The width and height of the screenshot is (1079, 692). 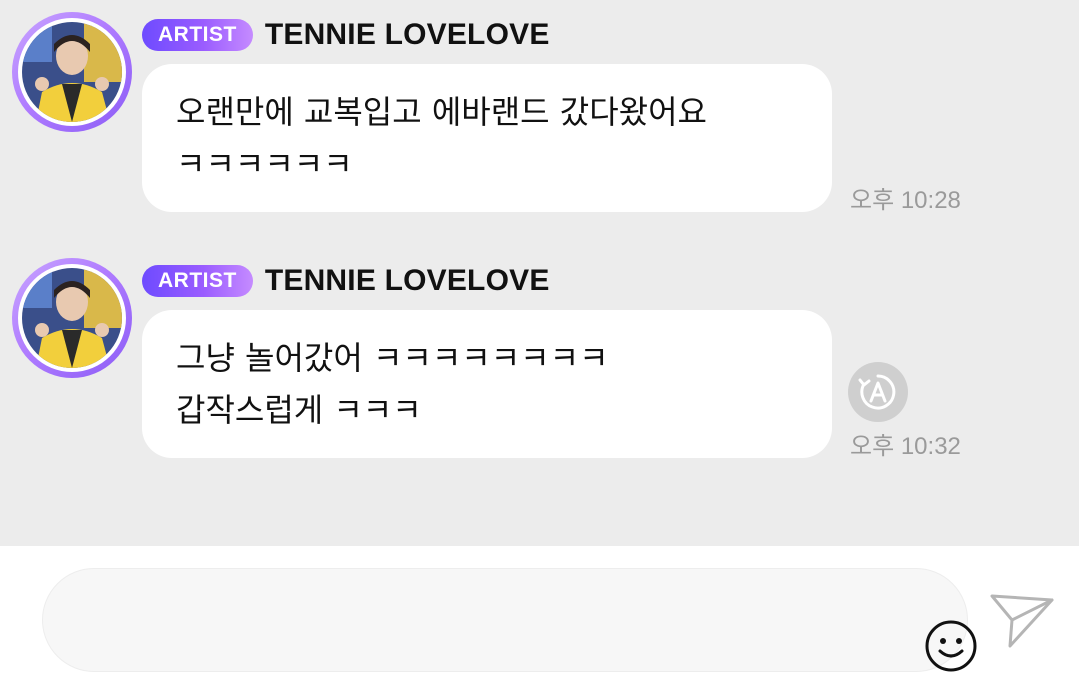 I want to click on message-text-line: ㅋㅋㅋㅋㅋㅋ, so click(x=264, y=164).